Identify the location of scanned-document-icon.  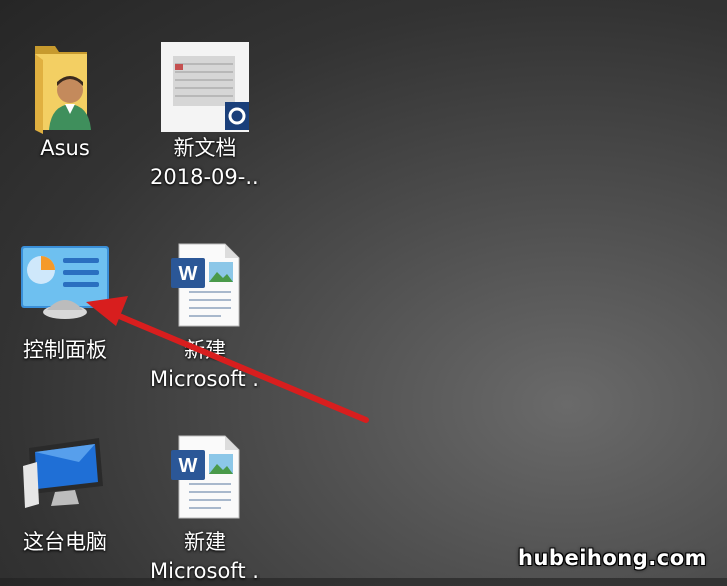
(205, 86).